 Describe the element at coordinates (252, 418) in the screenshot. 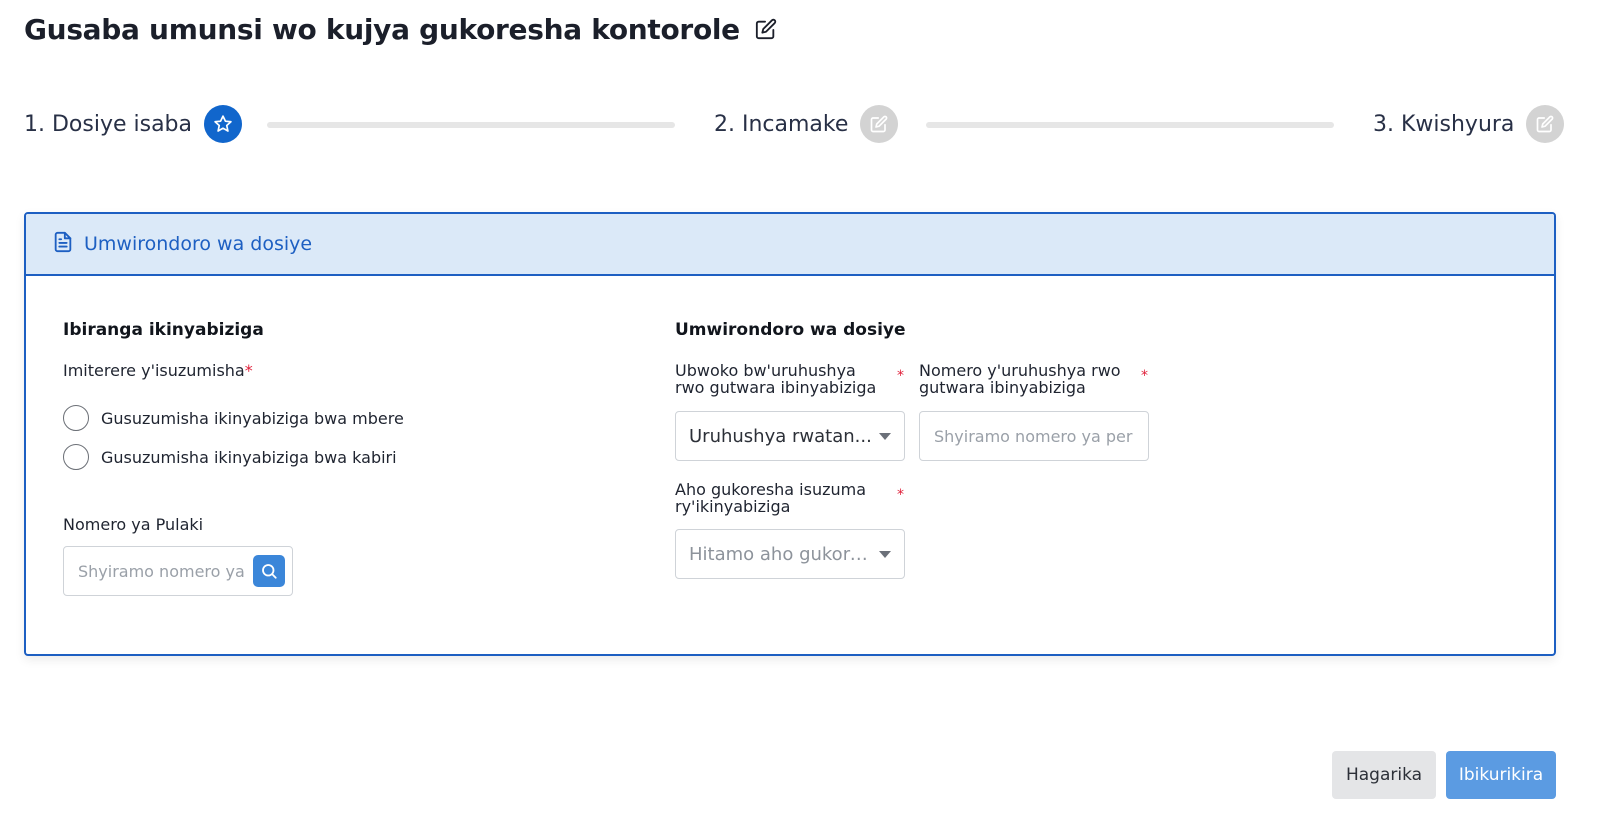

I see `radio-label: Gusuzumisha ikinyabiziga bwa mbere` at that location.